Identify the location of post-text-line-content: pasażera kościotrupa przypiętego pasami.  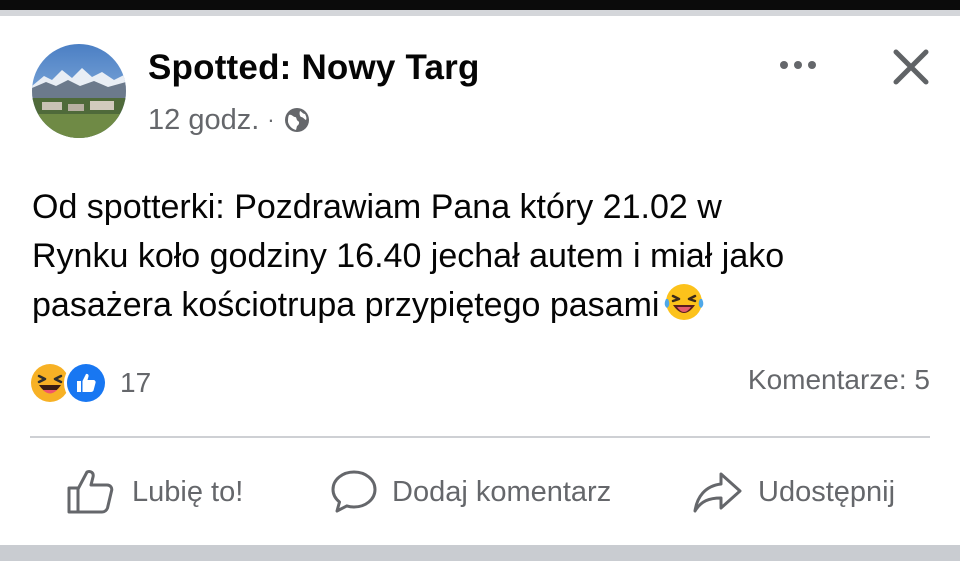
(346, 305).